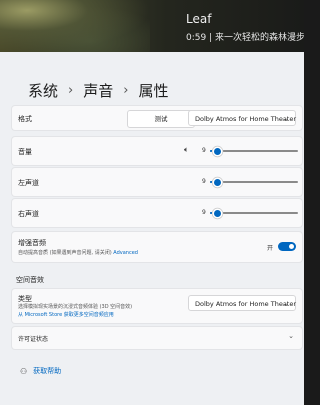 This screenshot has height=405, width=320. Describe the element at coordinates (254, 213) in the screenshot. I see `right-channel-slider-track` at that location.